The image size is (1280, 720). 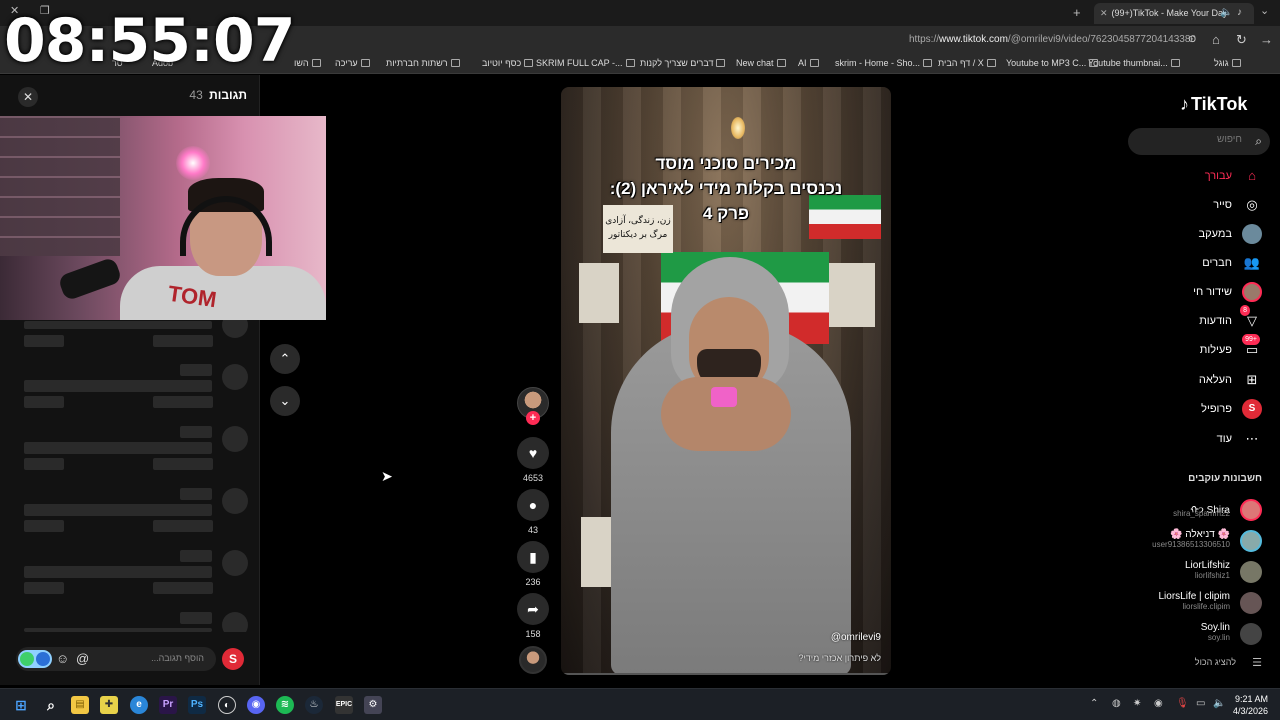 What do you see at coordinates (1187, 319) in the screenshot?
I see `nav-messages: הודעות ▽ 8` at bounding box center [1187, 319].